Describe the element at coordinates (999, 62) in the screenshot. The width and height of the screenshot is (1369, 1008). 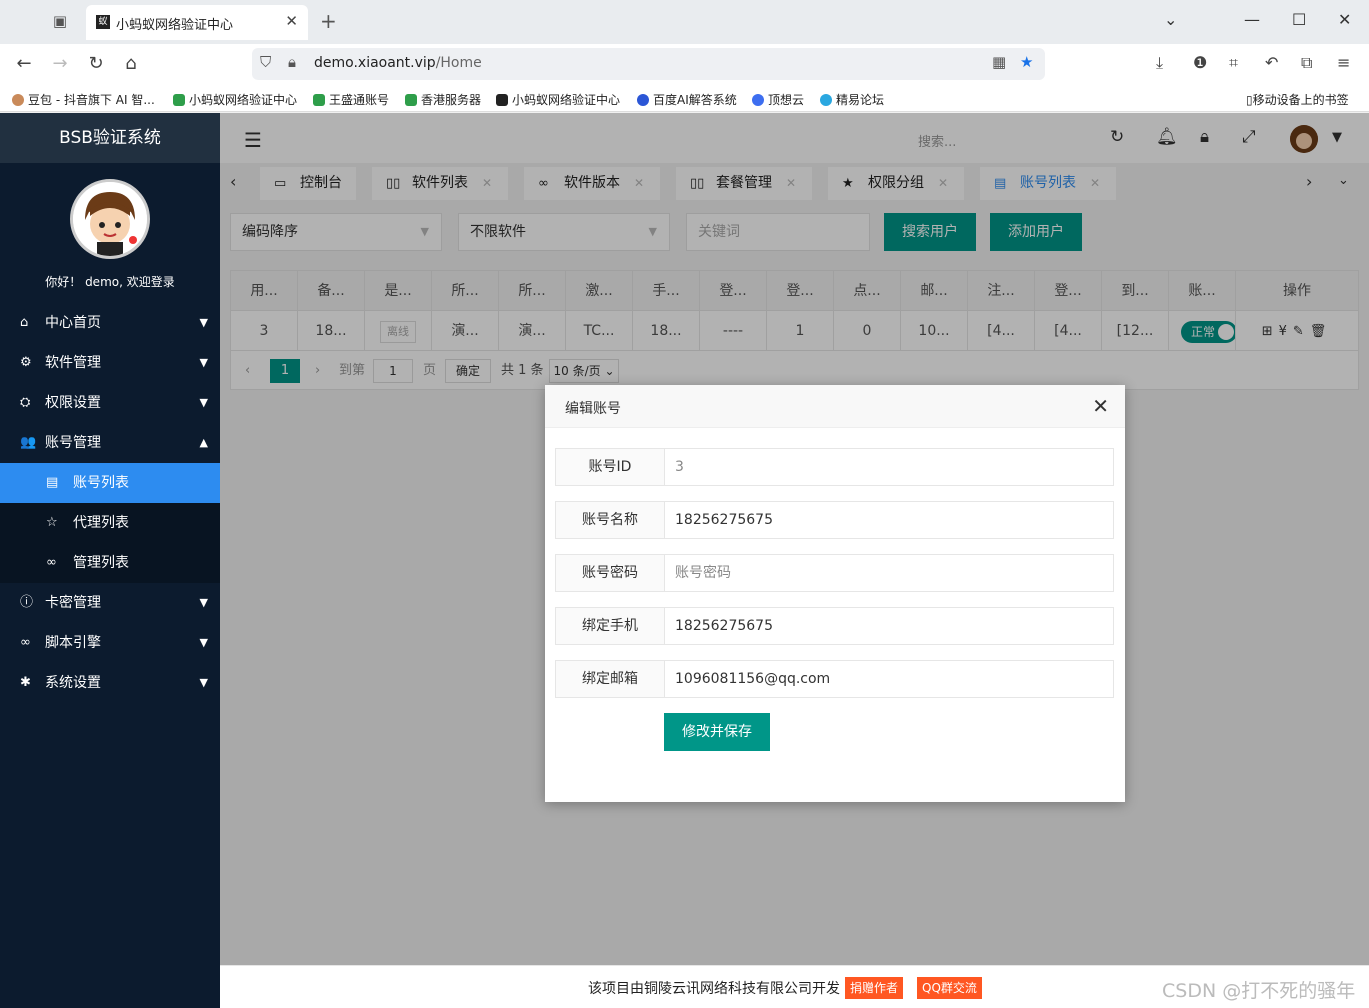
I see `qr-code-icon: ▦` at that location.